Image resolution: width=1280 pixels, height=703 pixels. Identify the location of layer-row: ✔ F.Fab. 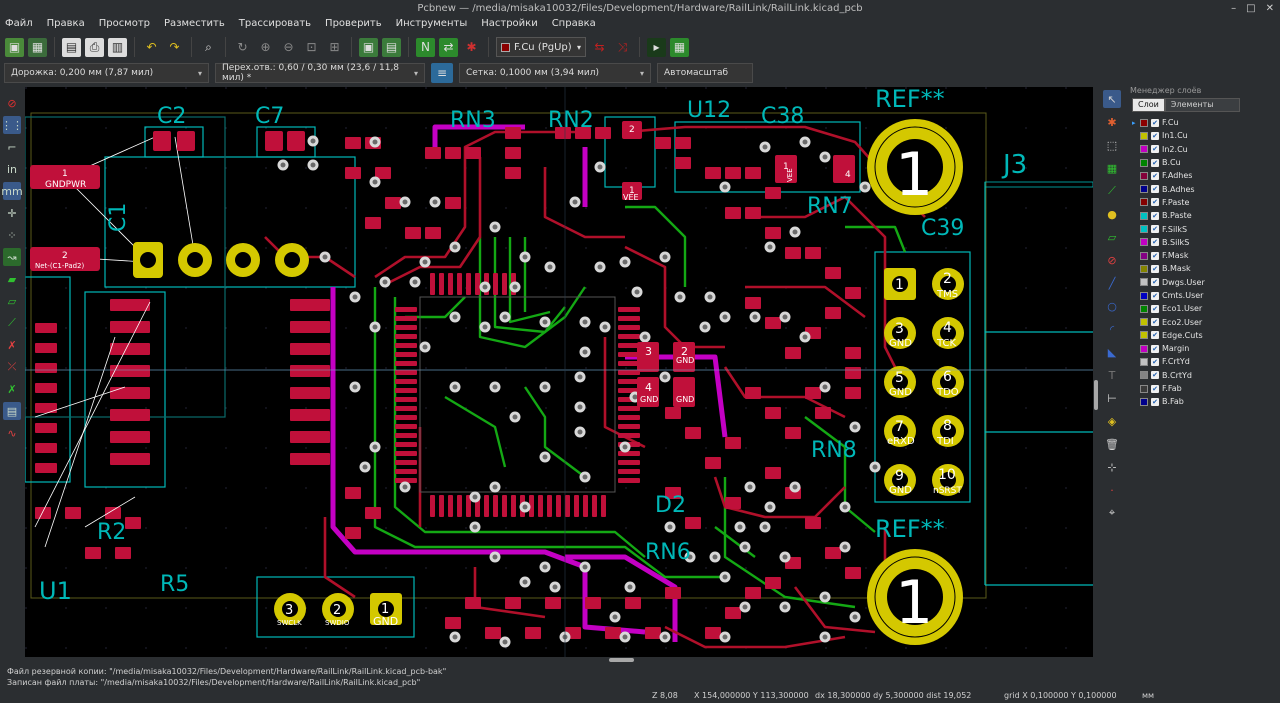
(1206, 388).